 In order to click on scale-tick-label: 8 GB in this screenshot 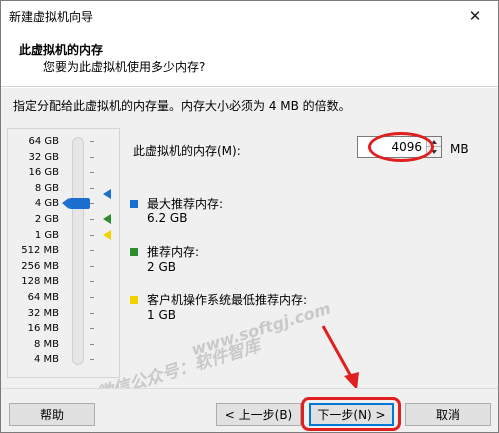, I will do `click(46, 188)`.